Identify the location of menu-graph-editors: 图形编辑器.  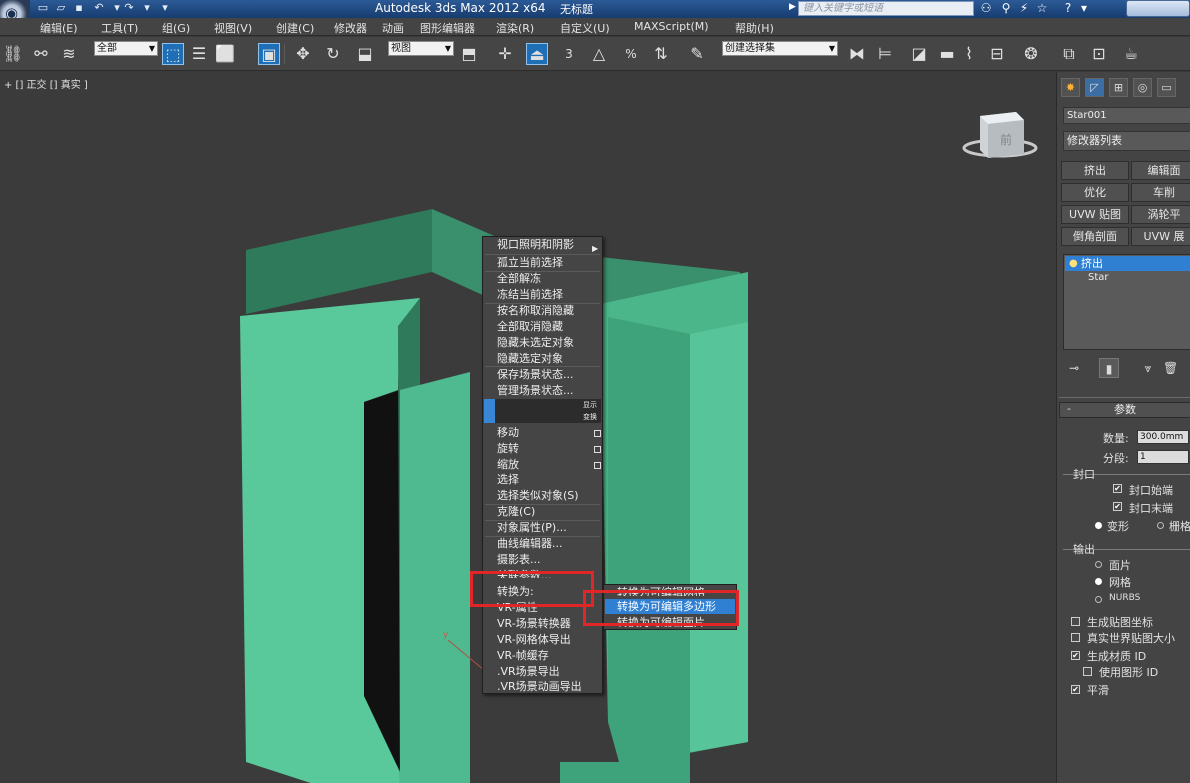
(447, 28).